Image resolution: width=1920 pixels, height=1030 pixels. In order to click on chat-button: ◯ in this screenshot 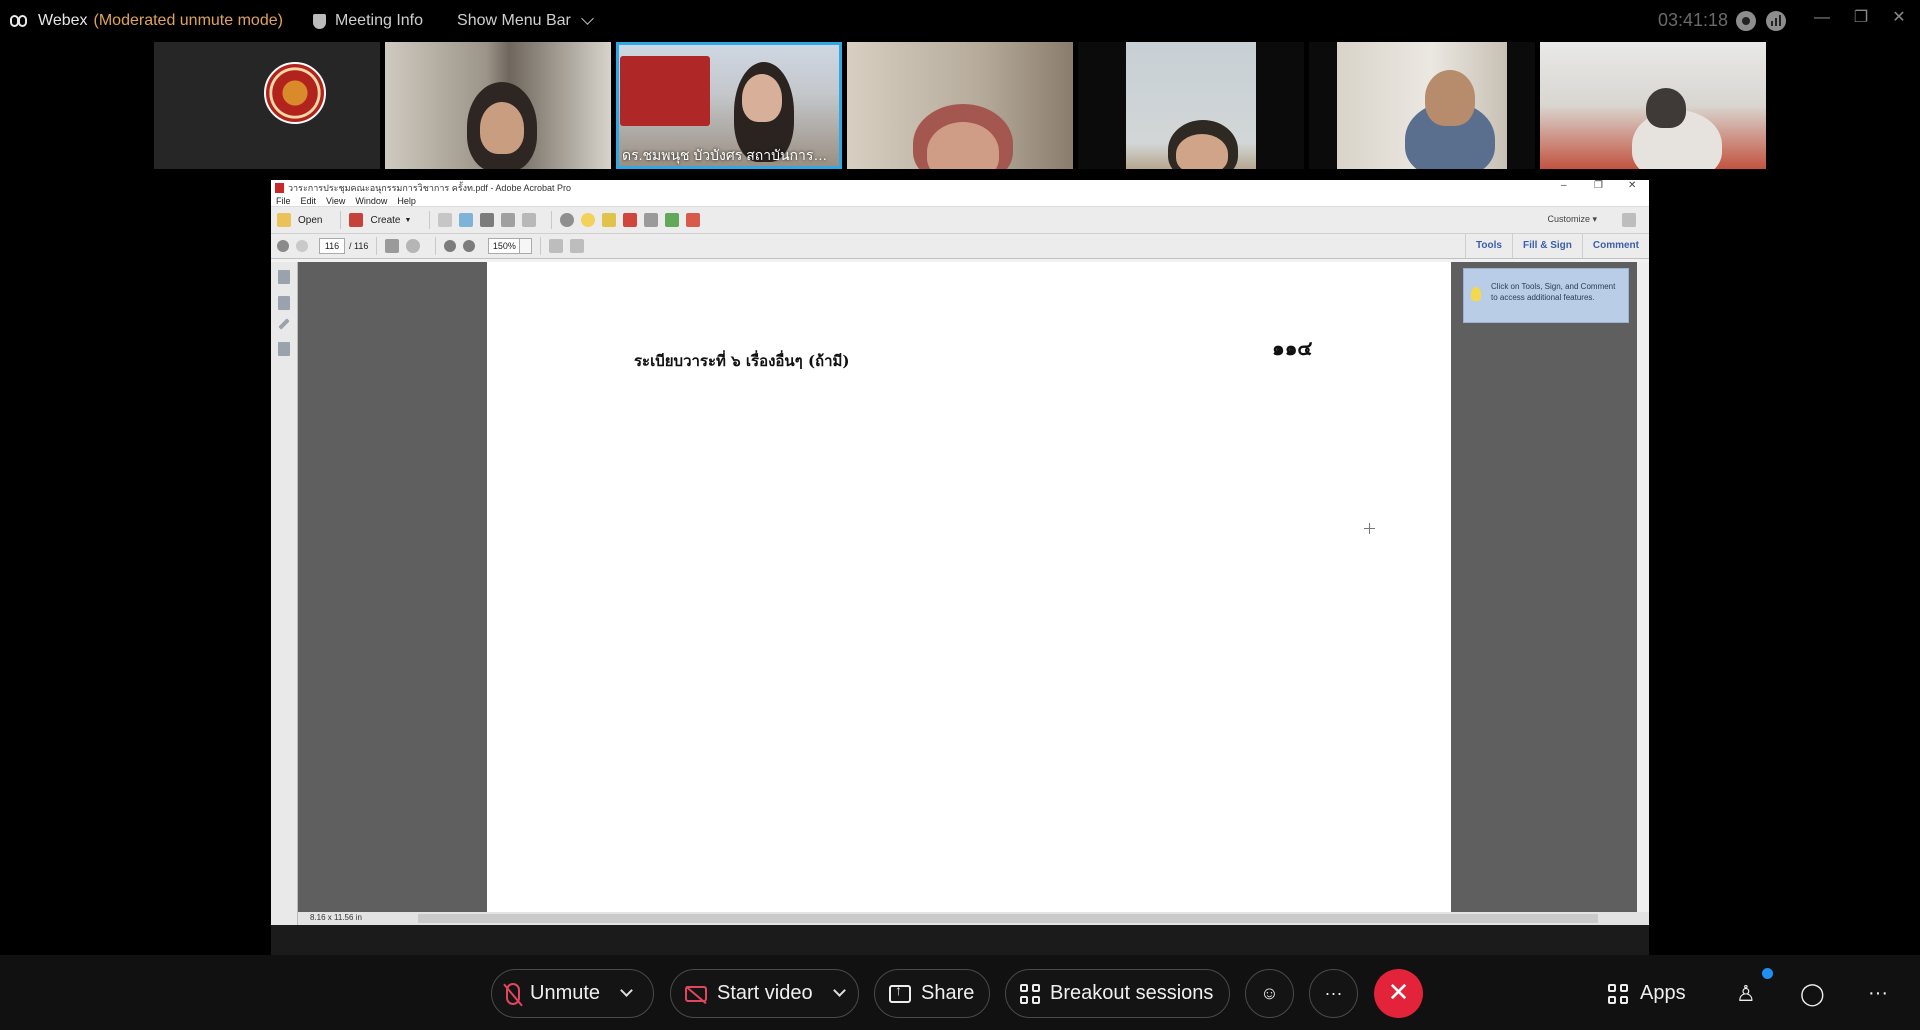, I will do `click(1812, 993)`.